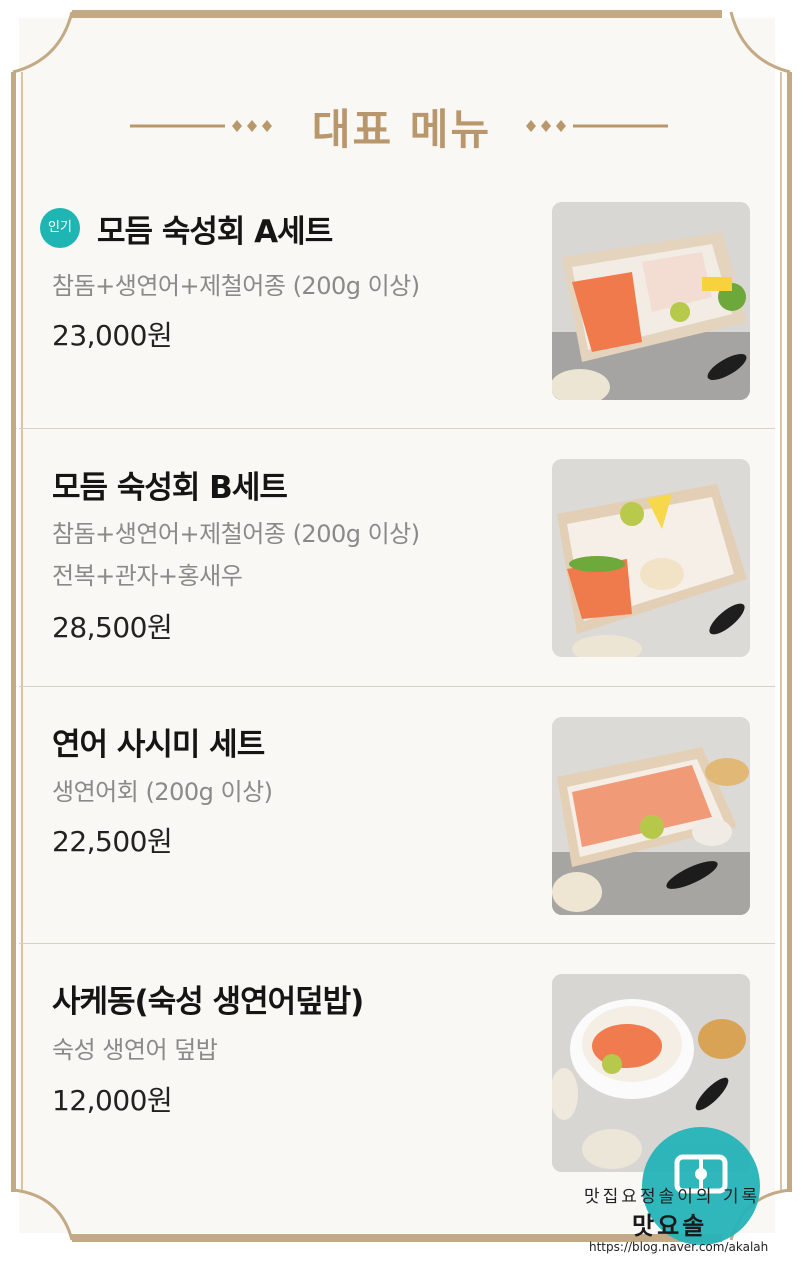 The width and height of the screenshot is (803, 1263). Describe the element at coordinates (679, 1247) in the screenshot. I see `watermark-url: https://blog.naver.com/akalah` at that location.